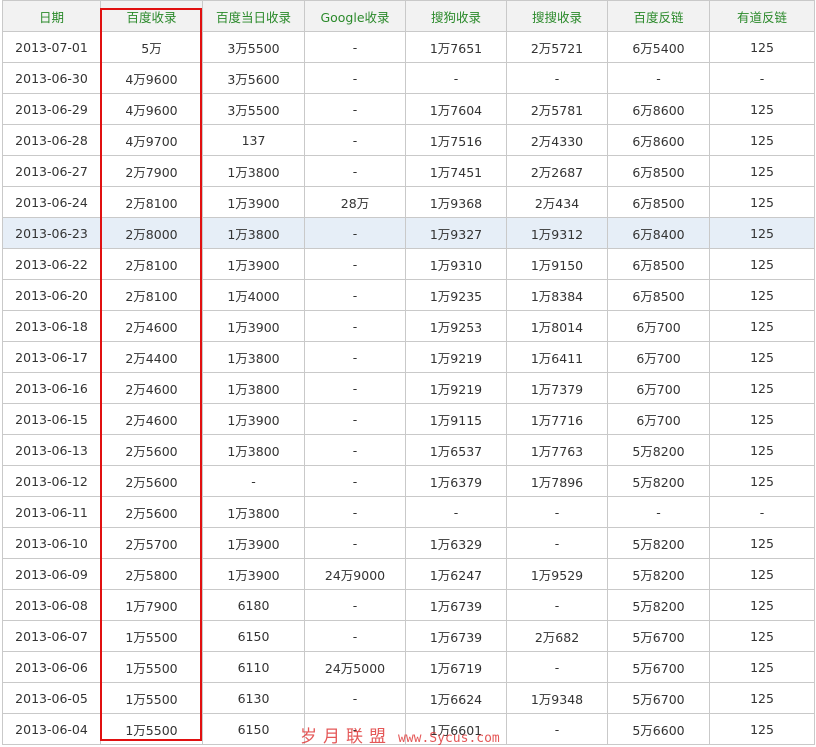 Image resolution: width=816 pixels, height=747 pixels. I want to click on table-row: 2013-06-10 2万5700 1万3900-1万6329-5万8200 125, so click(408, 543).